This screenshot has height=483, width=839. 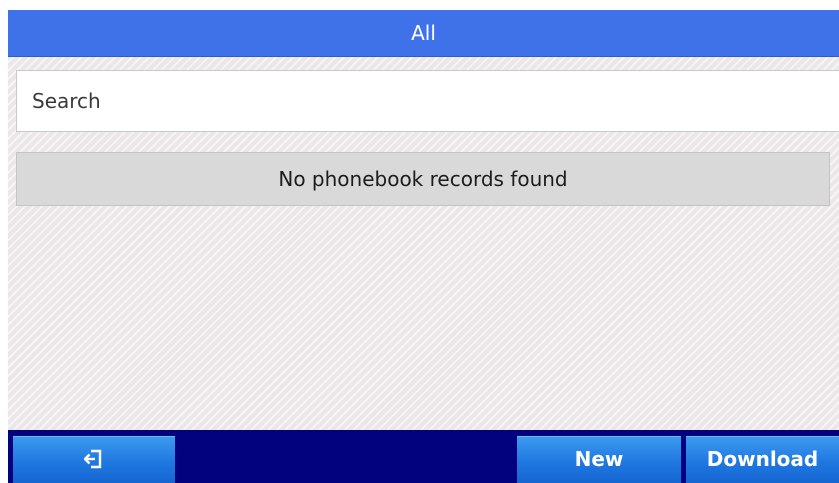 I want to click on page-title: All, so click(x=423, y=33).